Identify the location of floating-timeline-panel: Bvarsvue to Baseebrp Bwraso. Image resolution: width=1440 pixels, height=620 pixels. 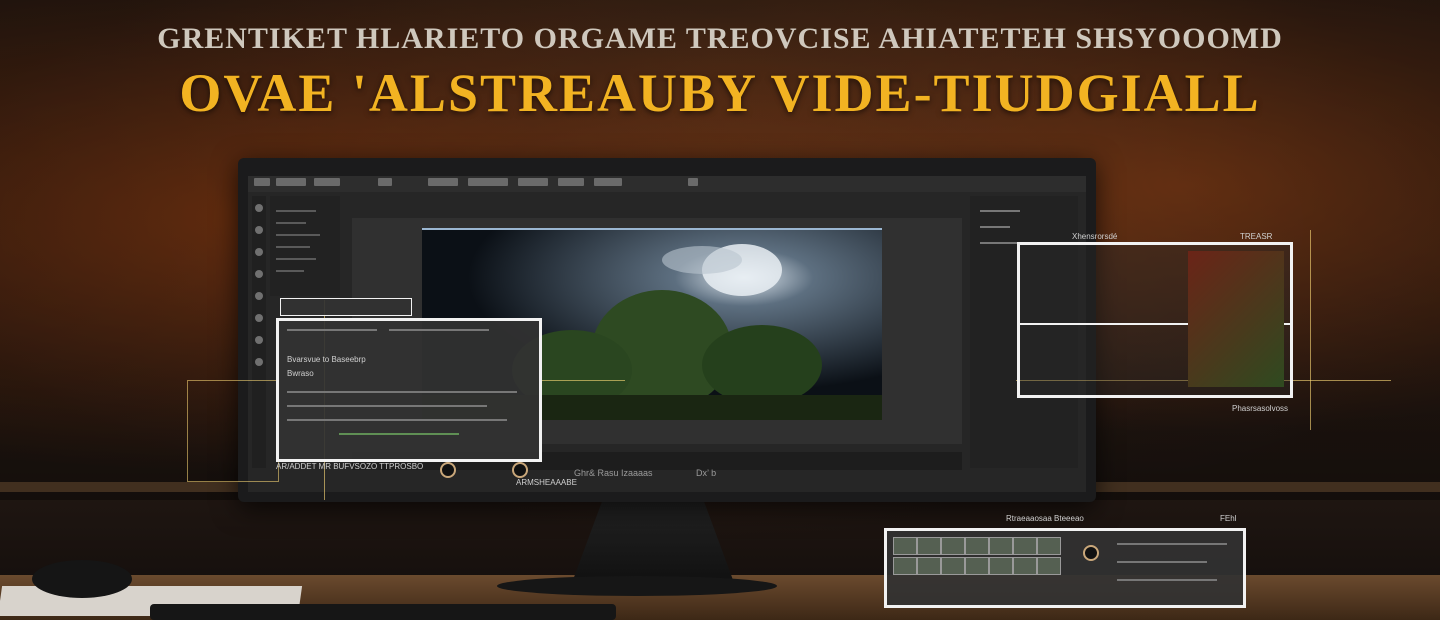
(409, 390).